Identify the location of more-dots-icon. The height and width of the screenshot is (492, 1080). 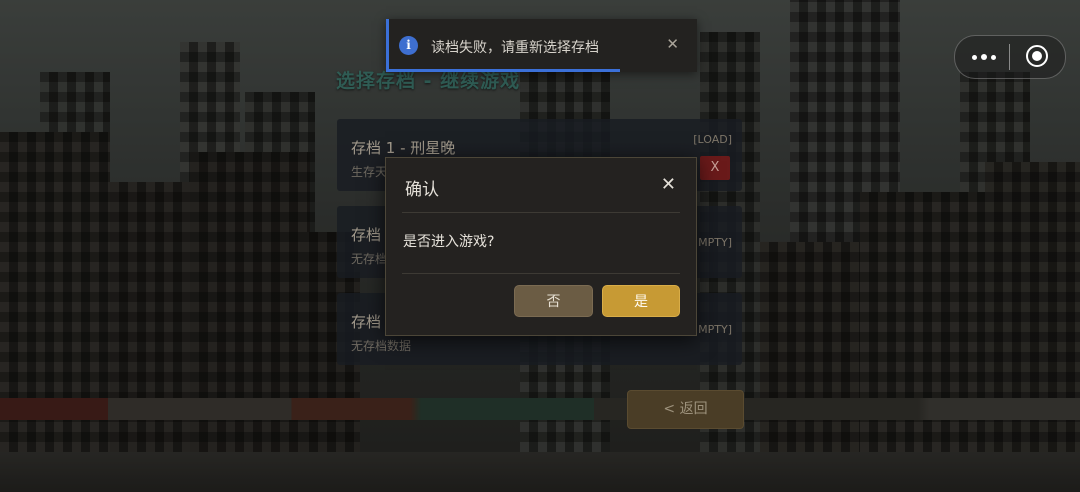
(984, 57).